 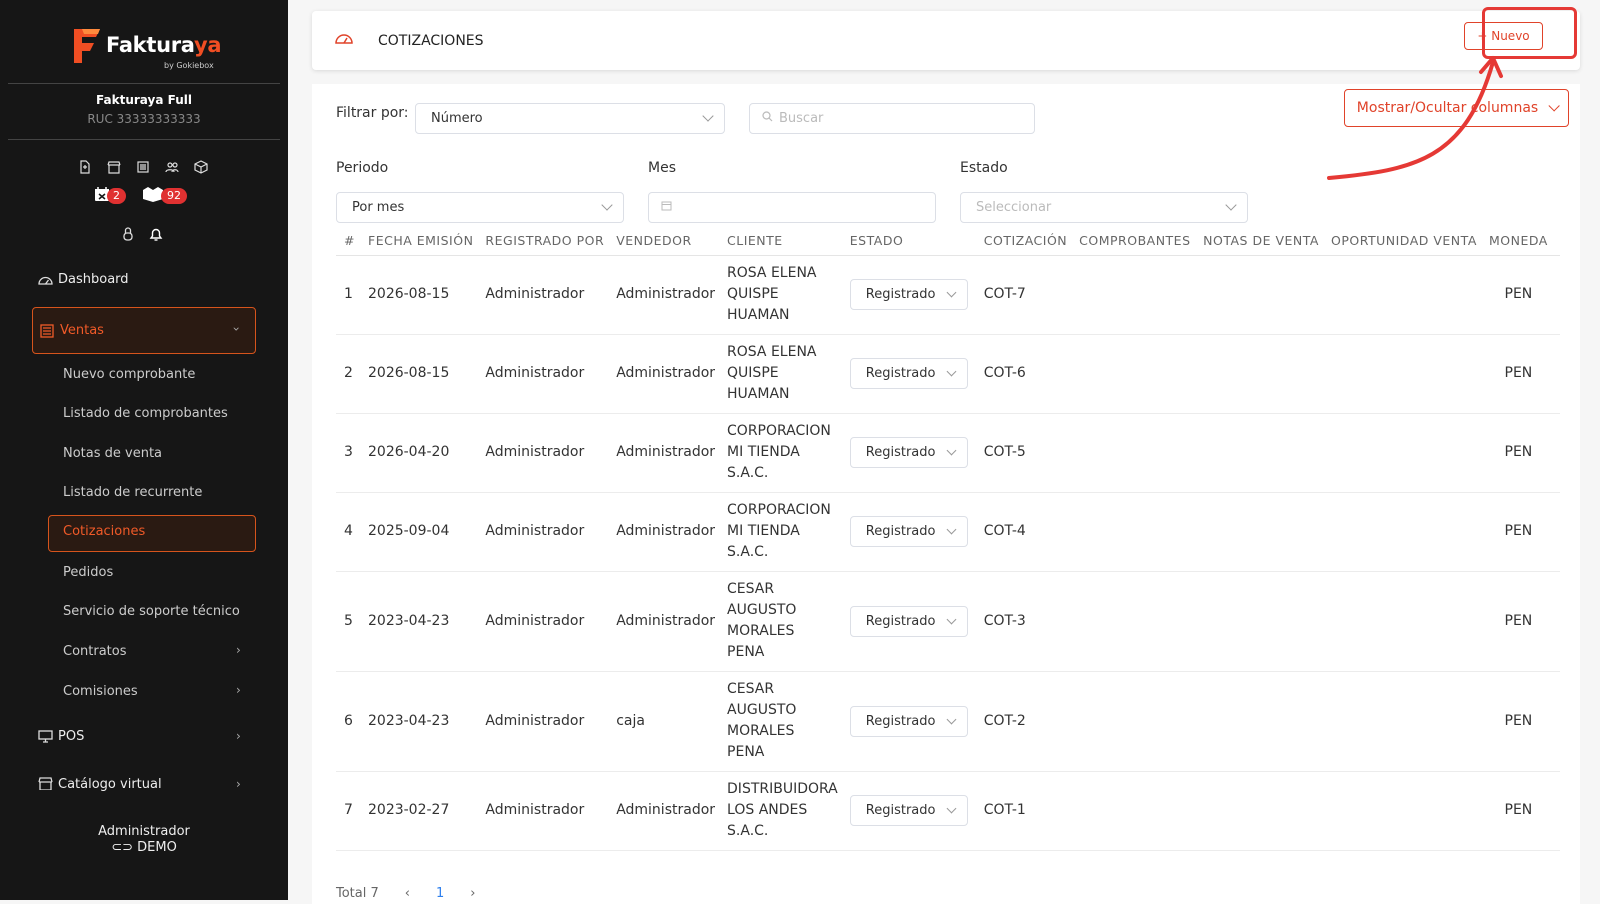 What do you see at coordinates (746, 652) in the screenshot?
I see `cliente-line: PENA` at bounding box center [746, 652].